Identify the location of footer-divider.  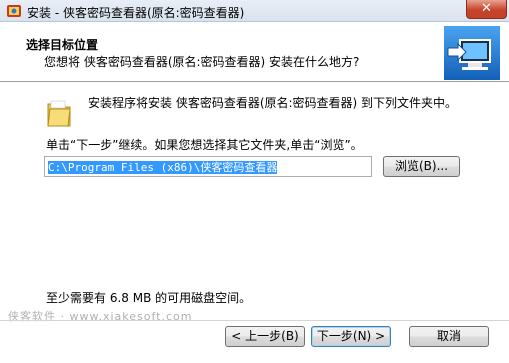
(254, 320).